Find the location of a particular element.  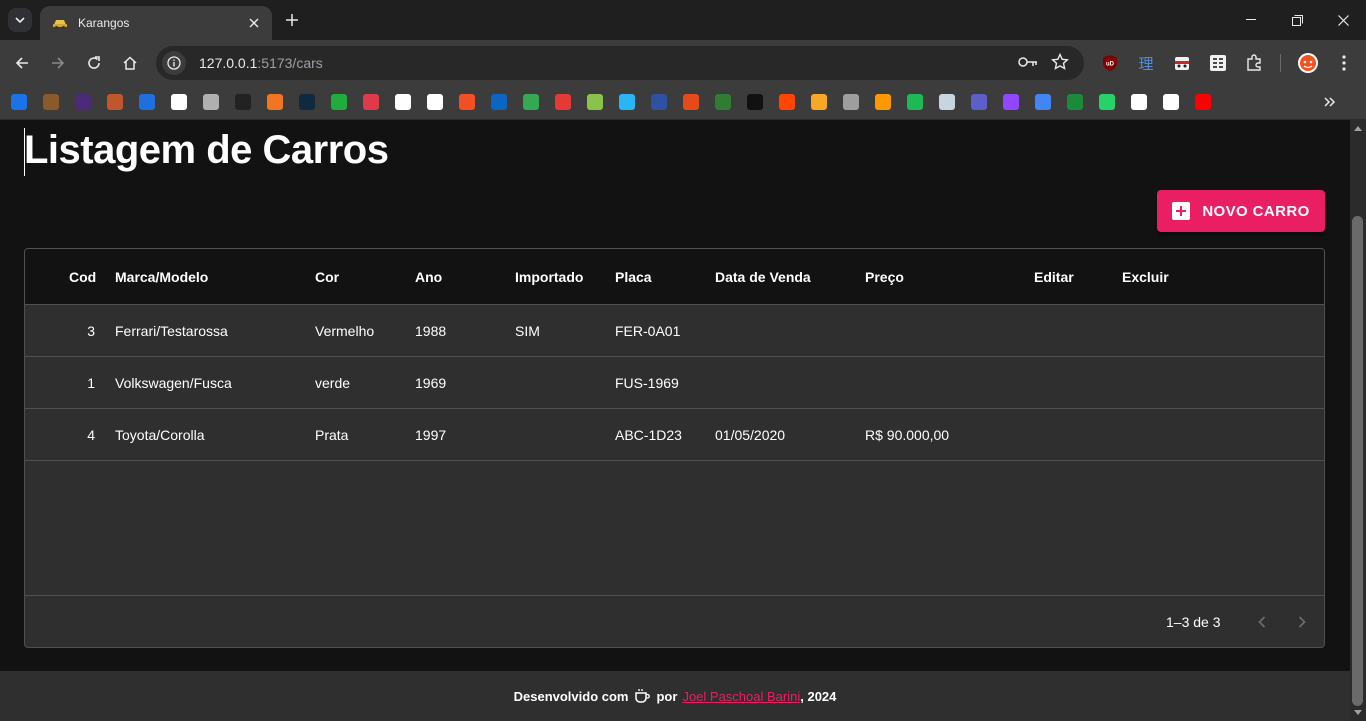

back-icon is located at coordinates (22, 63).